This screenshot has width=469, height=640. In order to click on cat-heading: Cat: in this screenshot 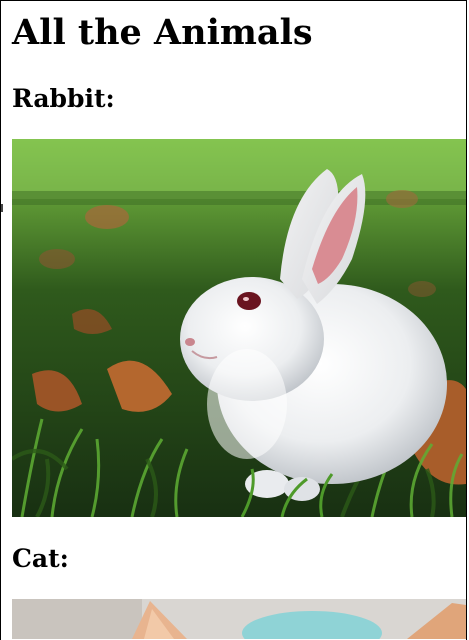, I will do `click(40, 558)`.